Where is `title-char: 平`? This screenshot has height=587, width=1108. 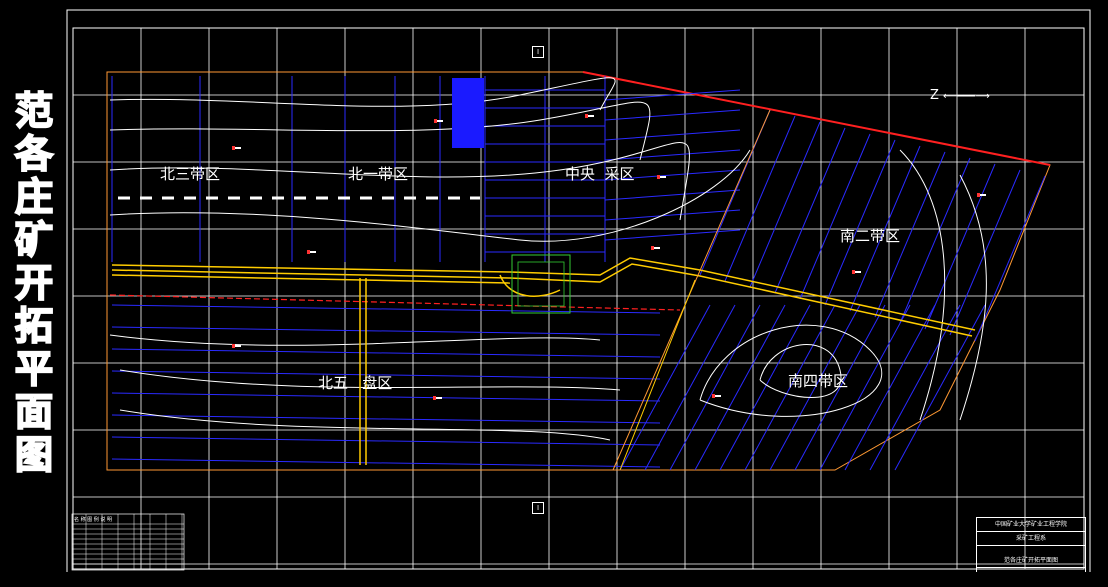 title-char: 平 is located at coordinates (34, 369).